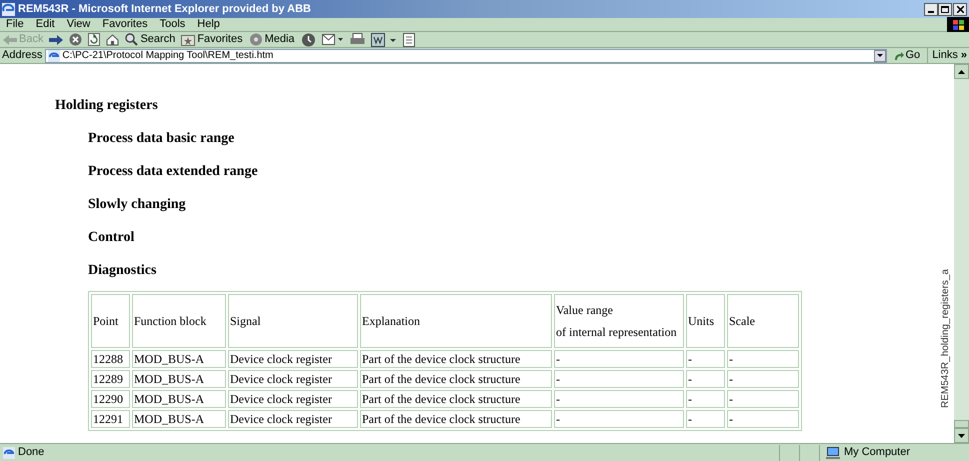 The height and width of the screenshot is (461, 969). Describe the element at coordinates (110, 379) in the screenshot. I see `table-cell: 12289` at that location.